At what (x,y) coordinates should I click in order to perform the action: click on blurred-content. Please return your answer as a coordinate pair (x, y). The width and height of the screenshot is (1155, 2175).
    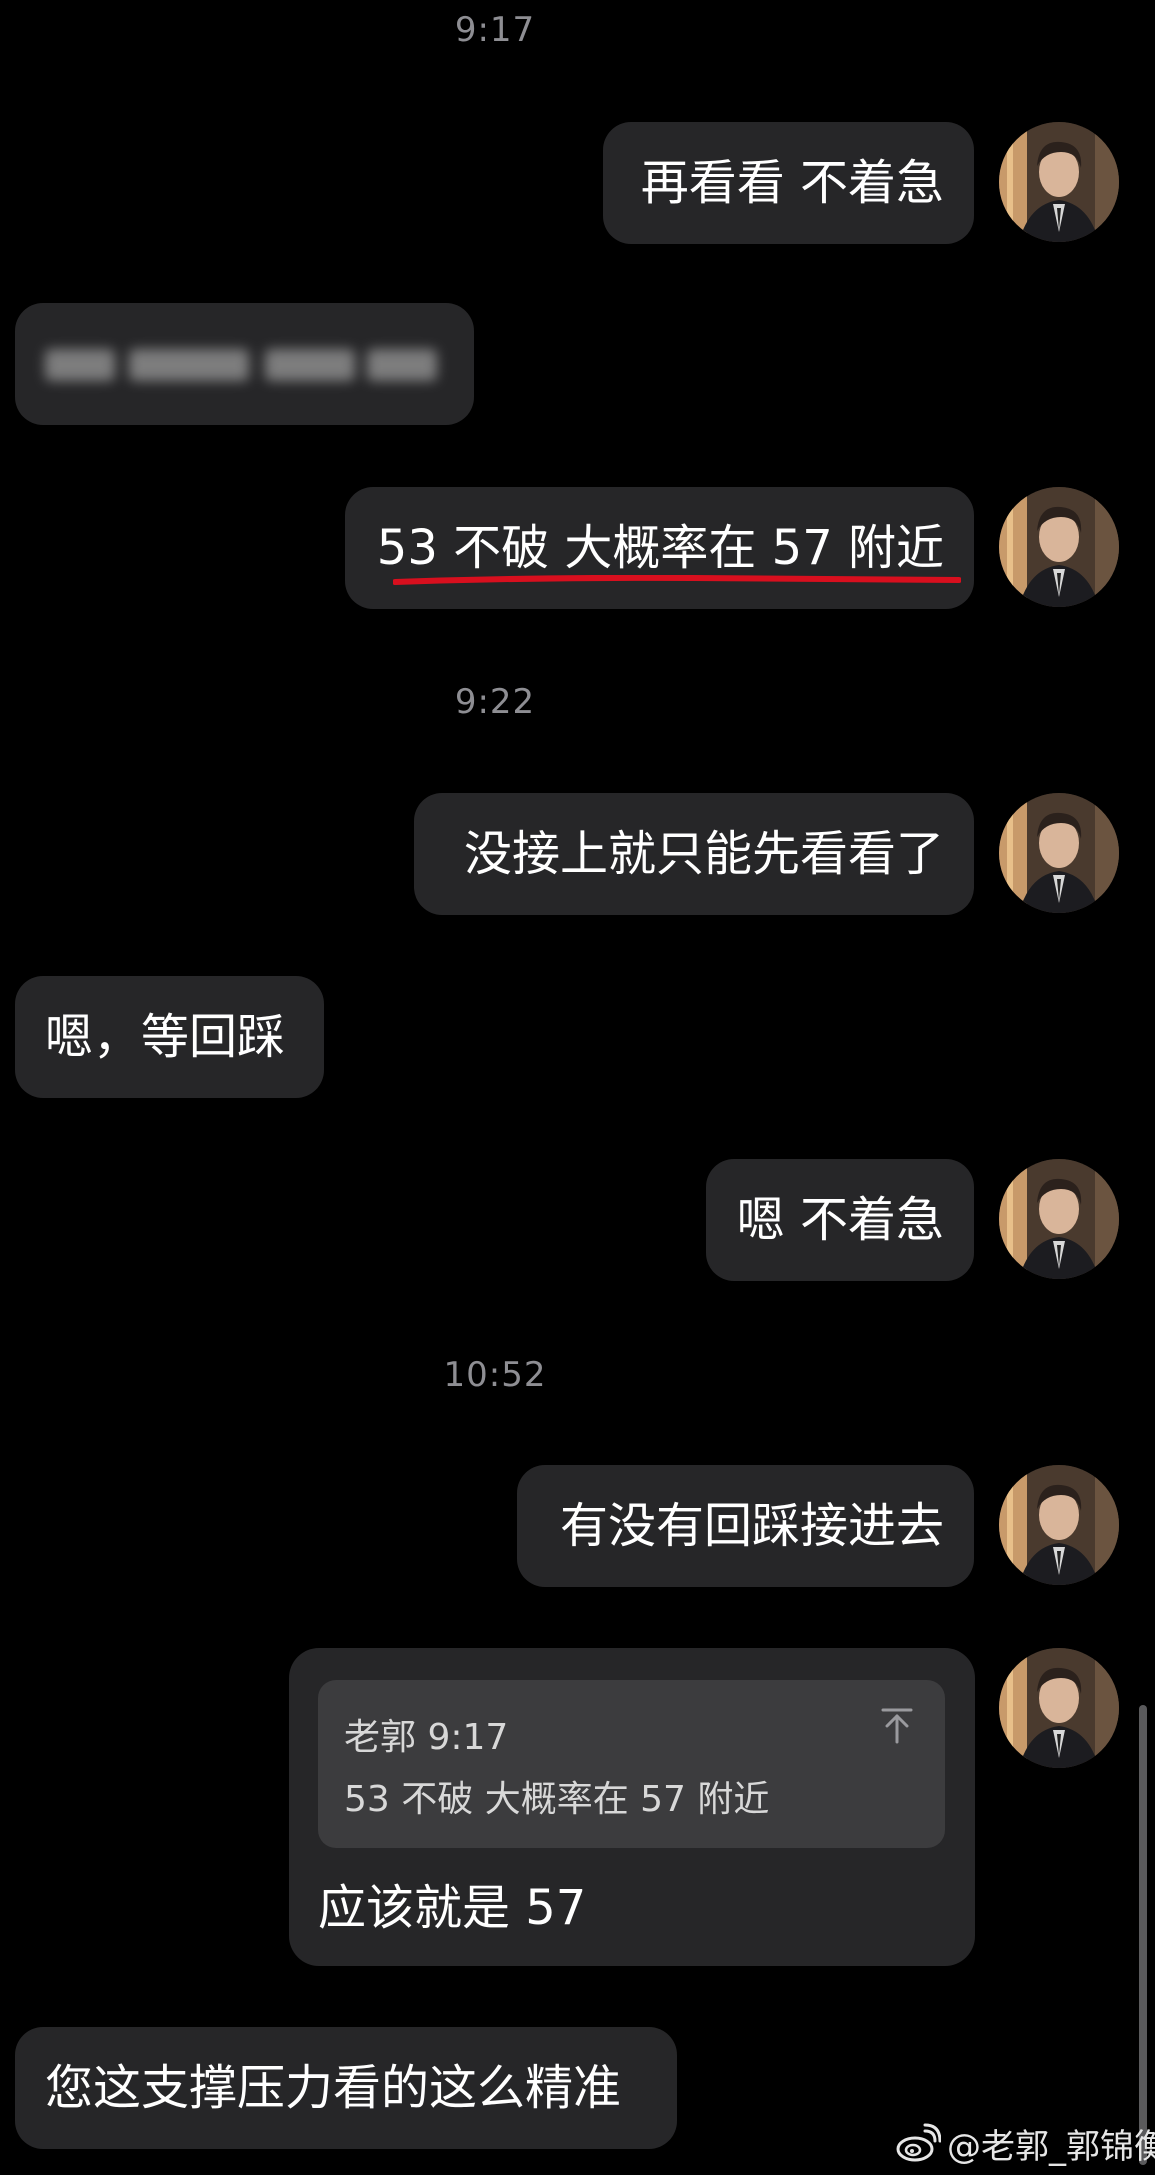
    Looking at the image, I should click on (245, 364).